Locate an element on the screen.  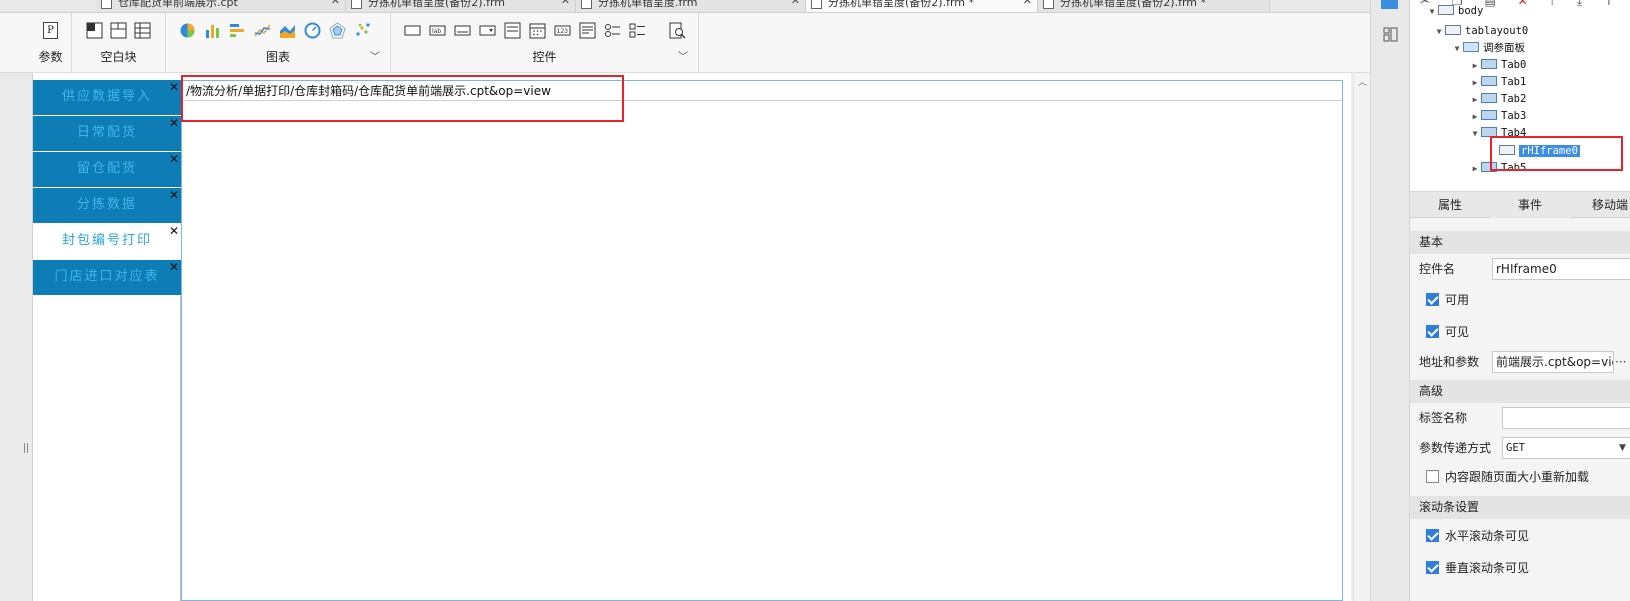
doc-tab-3: 分拣机单错呈度(备份2).frm * ✕ is located at coordinates (922, 6).